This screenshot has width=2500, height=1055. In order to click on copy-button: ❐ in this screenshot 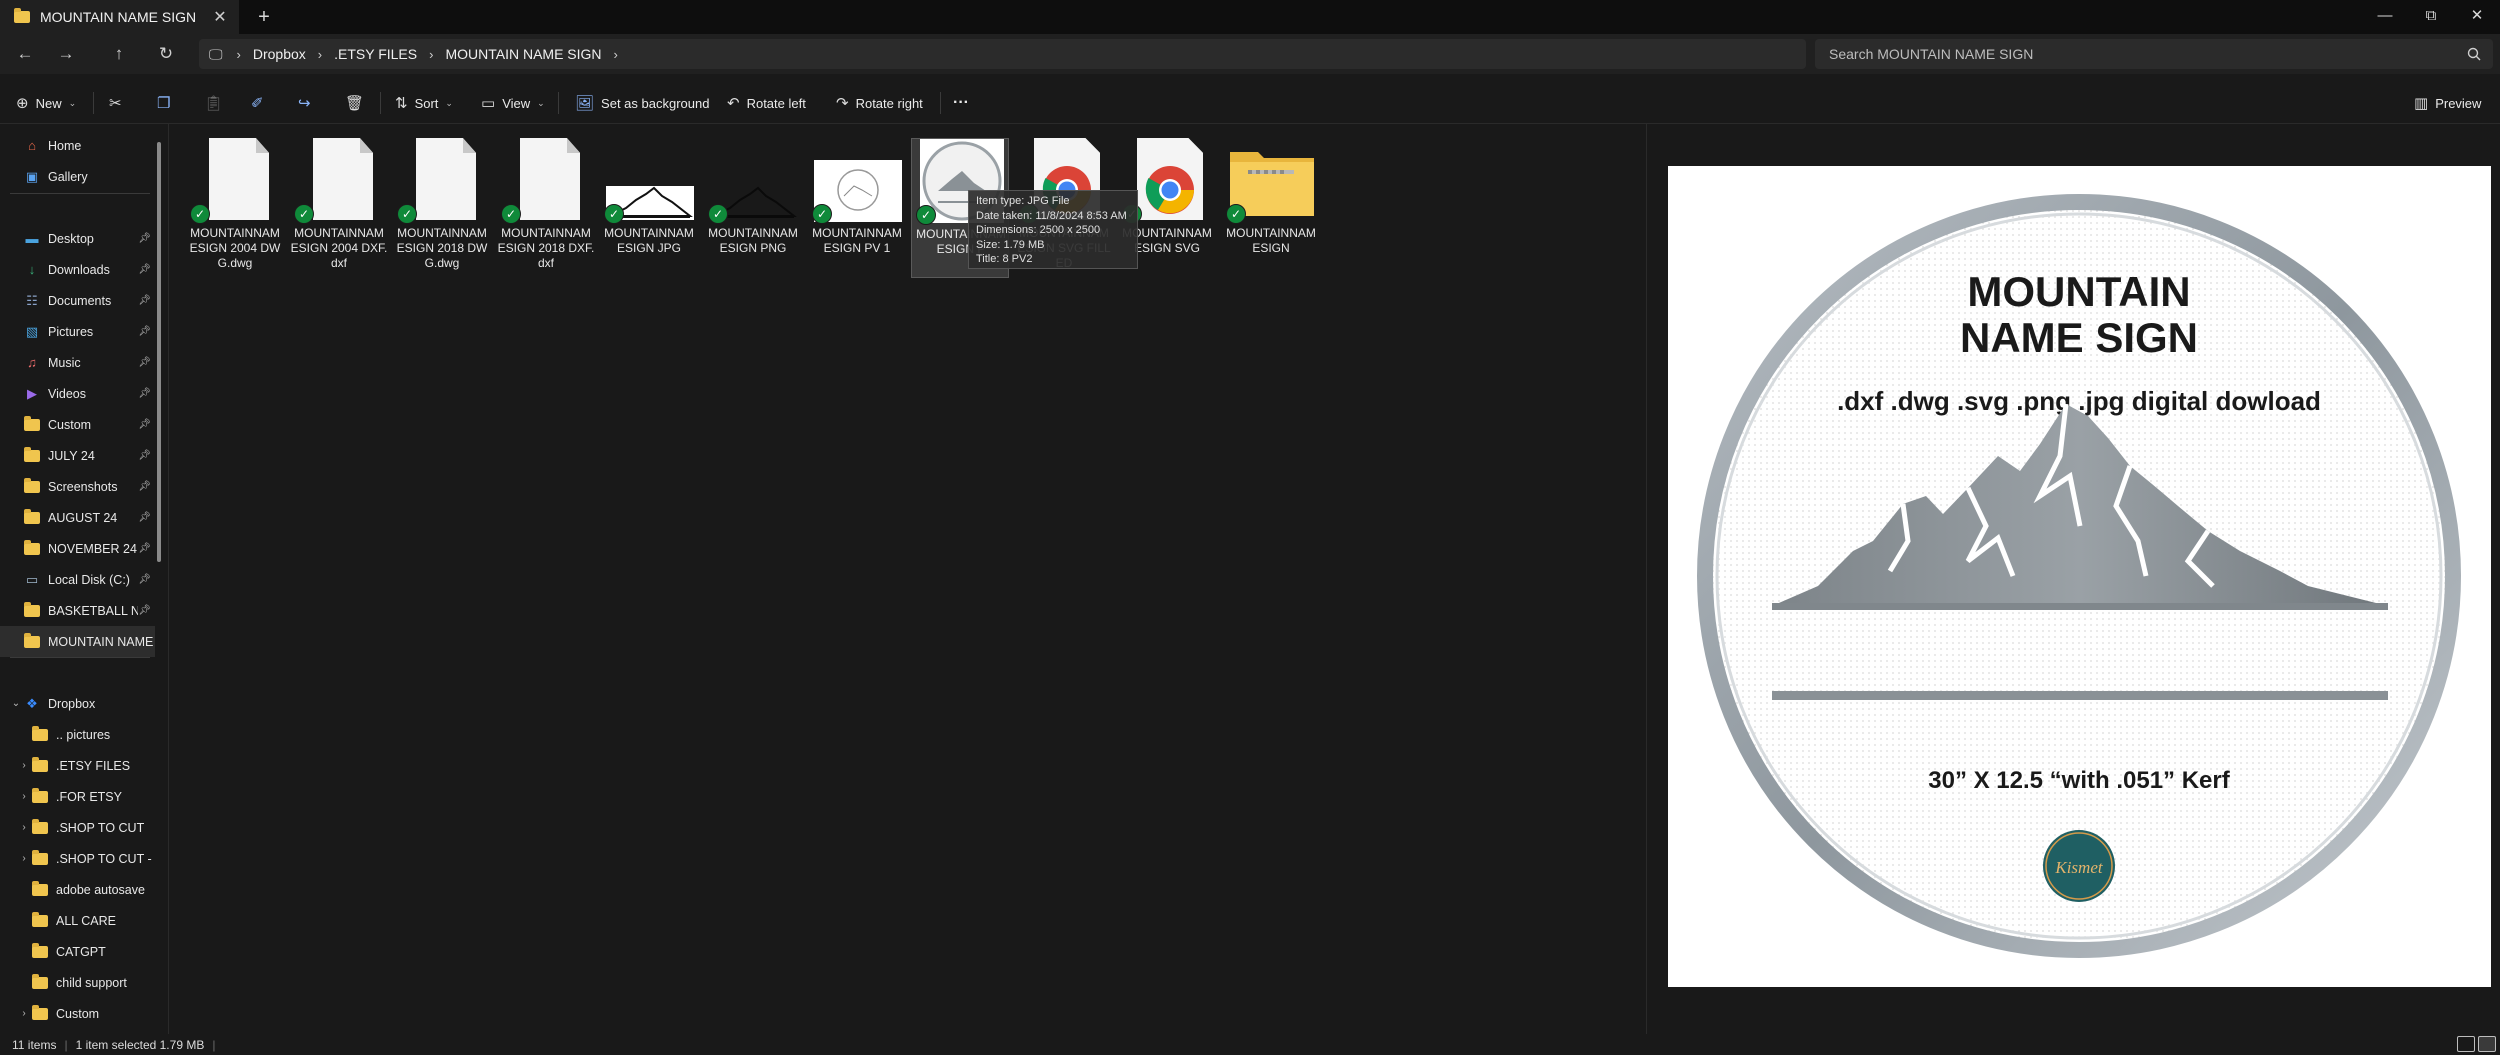, I will do `click(163, 103)`.